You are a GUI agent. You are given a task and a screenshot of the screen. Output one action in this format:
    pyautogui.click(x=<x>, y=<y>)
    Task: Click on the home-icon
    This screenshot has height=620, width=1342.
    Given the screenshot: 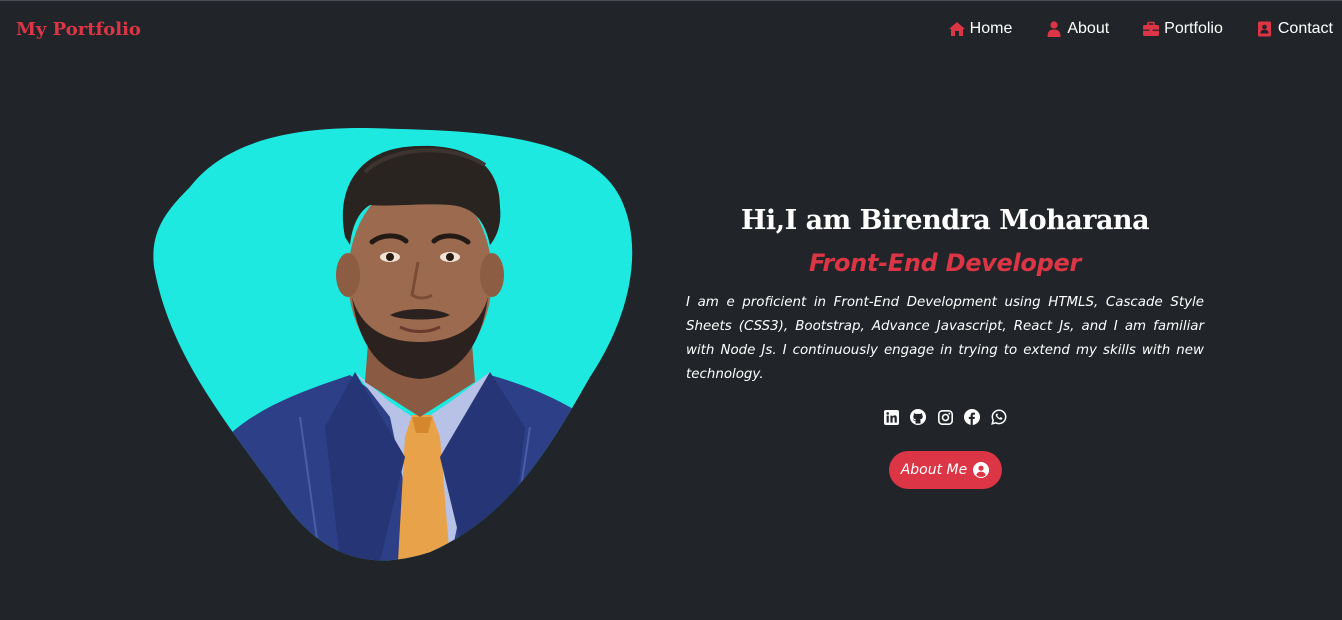 What is the action you would take?
    pyautogui.click(x=957, y=29)
    